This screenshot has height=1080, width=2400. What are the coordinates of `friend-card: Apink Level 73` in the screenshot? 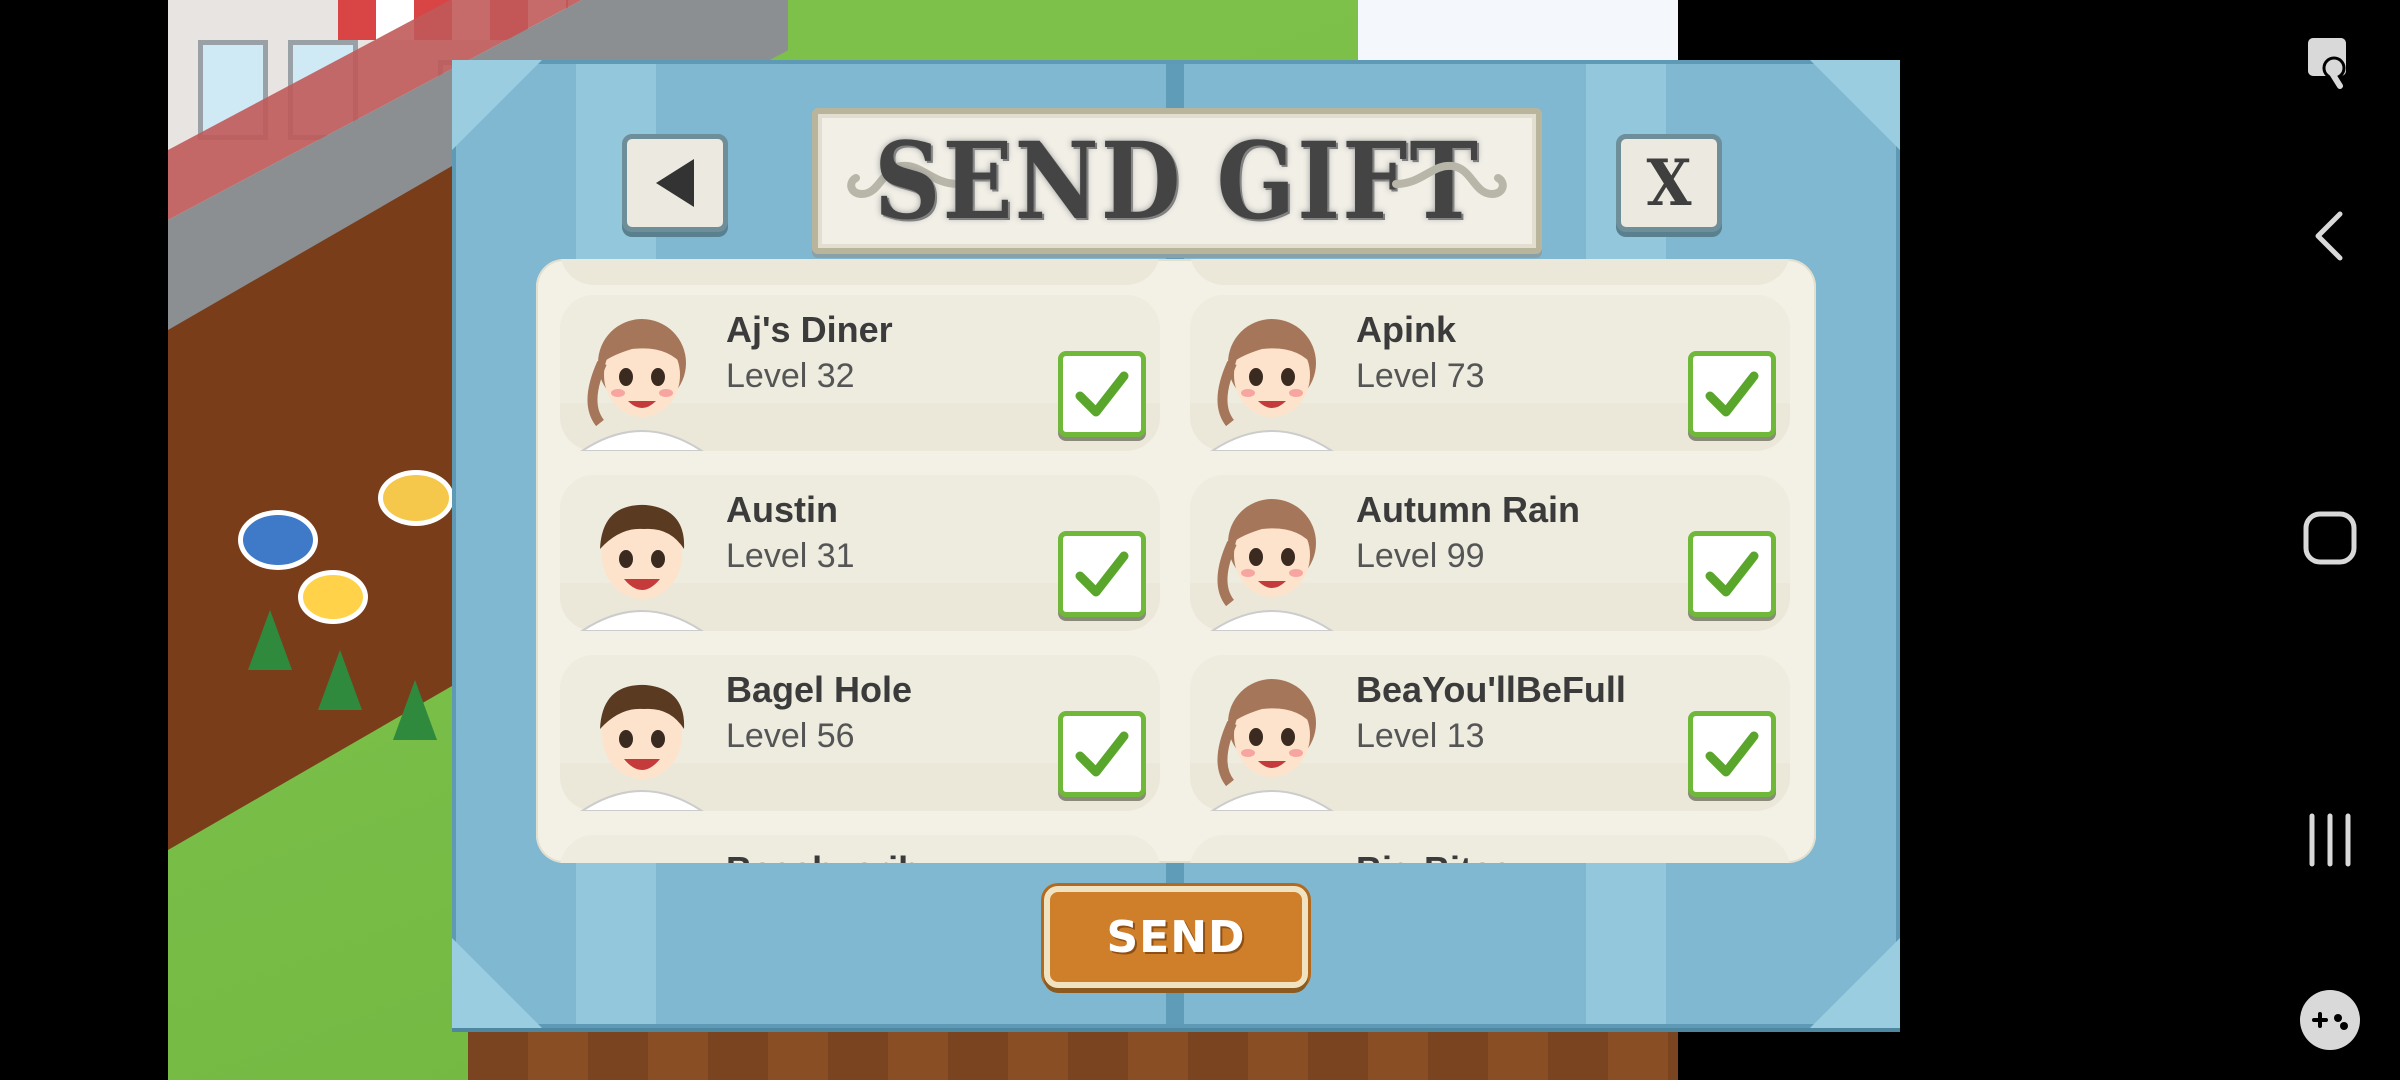 It's located at (1490, 373).